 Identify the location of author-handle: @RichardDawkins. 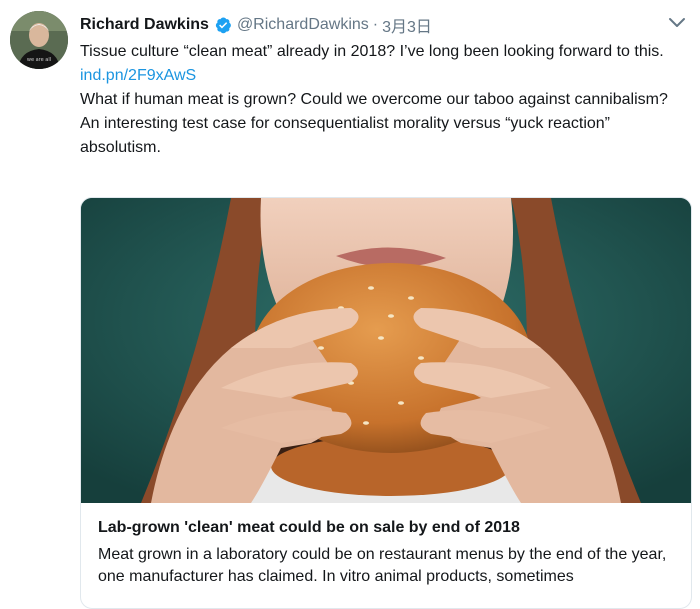
(303, 25).